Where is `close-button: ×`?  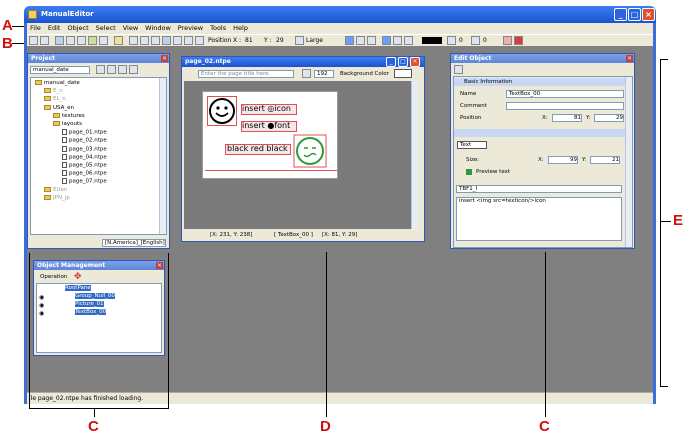 close-button: × is located at coordinates (648, 14).